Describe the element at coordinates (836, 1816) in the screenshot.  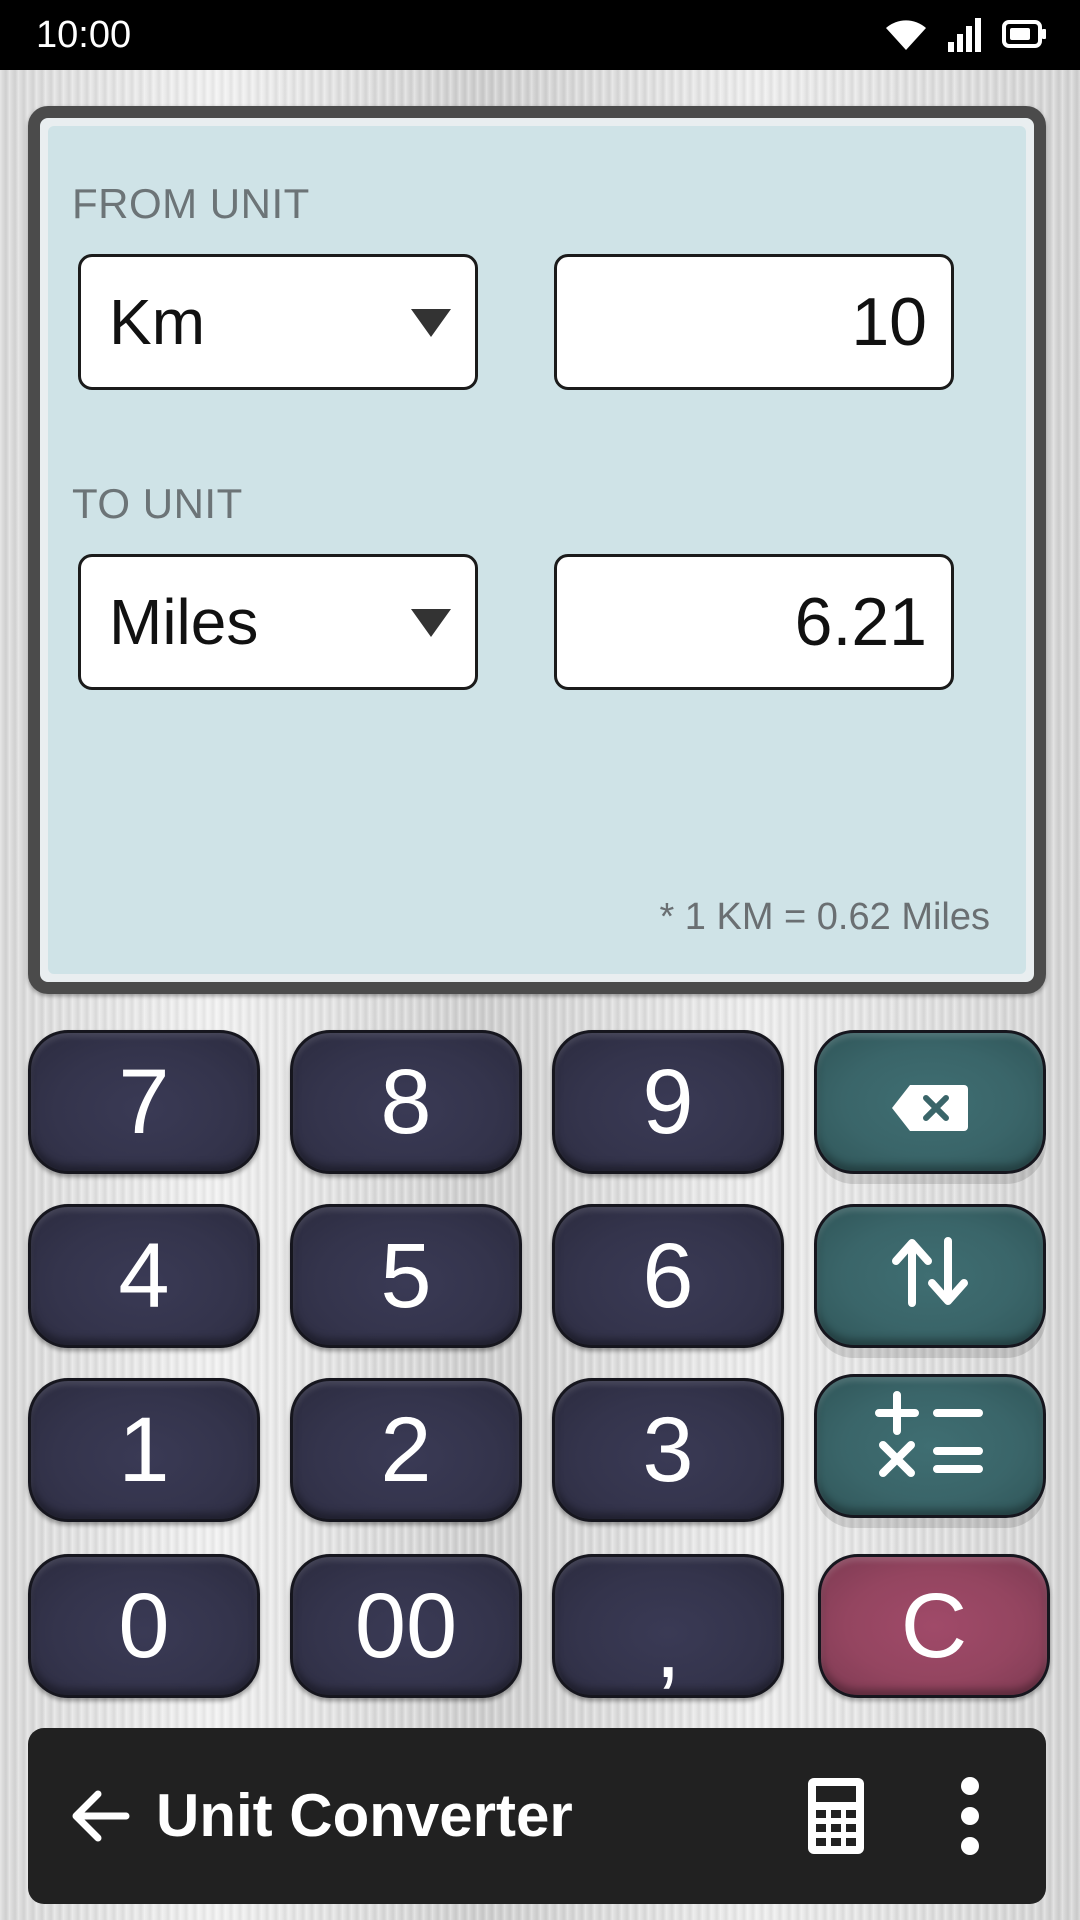
I see `calculator-icon` at that location.